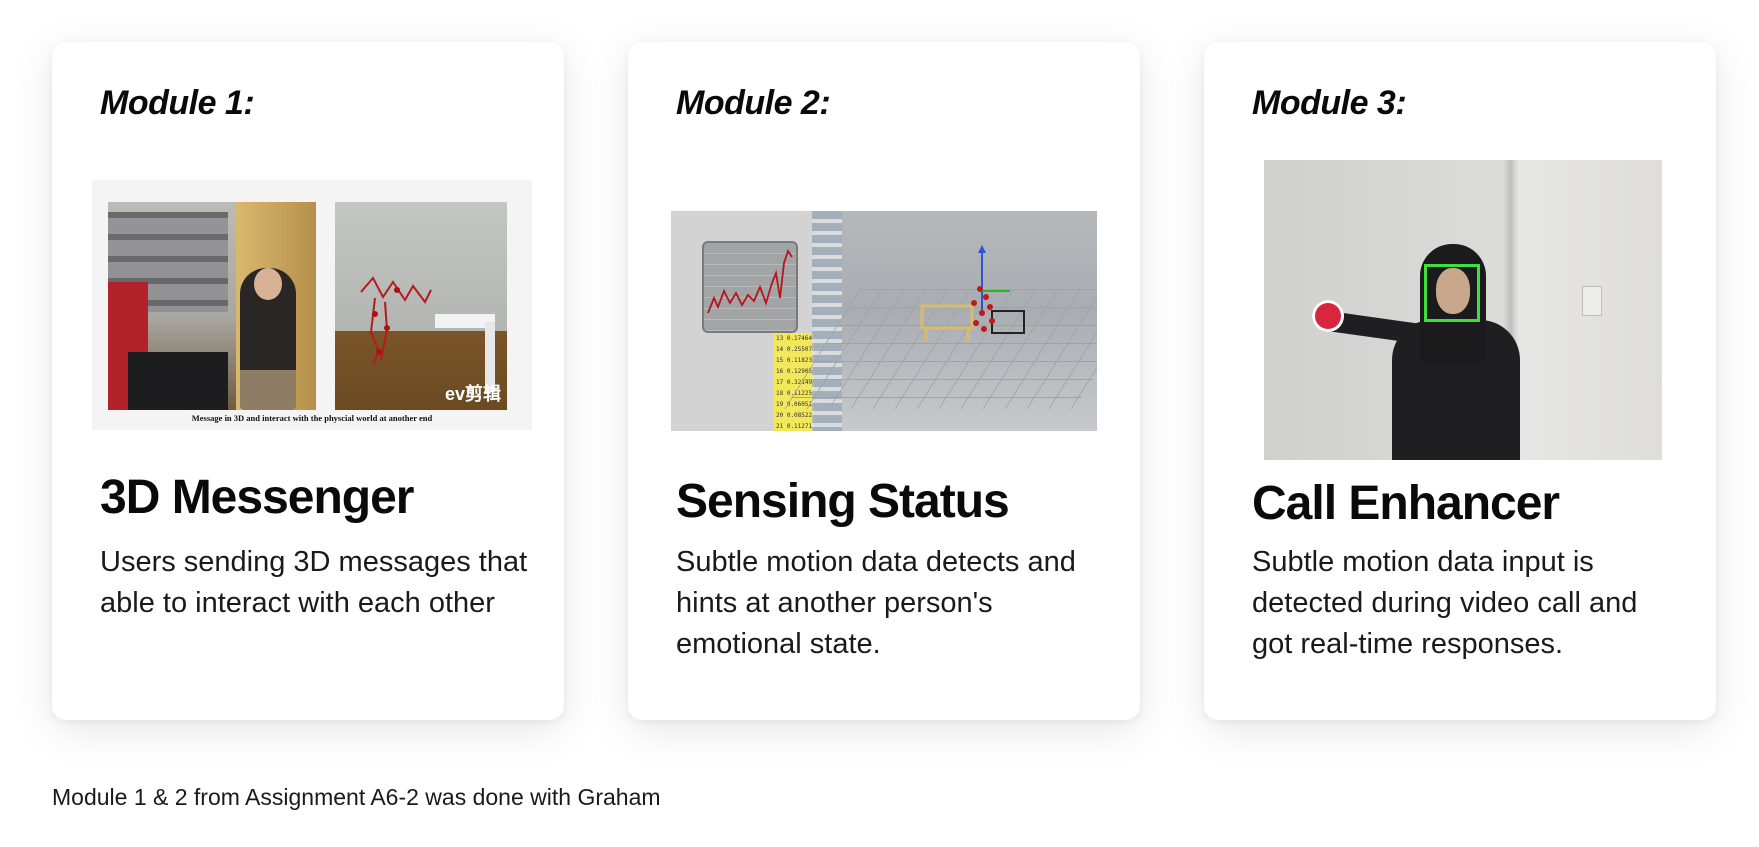  I want to click on scene-graphic, so click(972, 293).